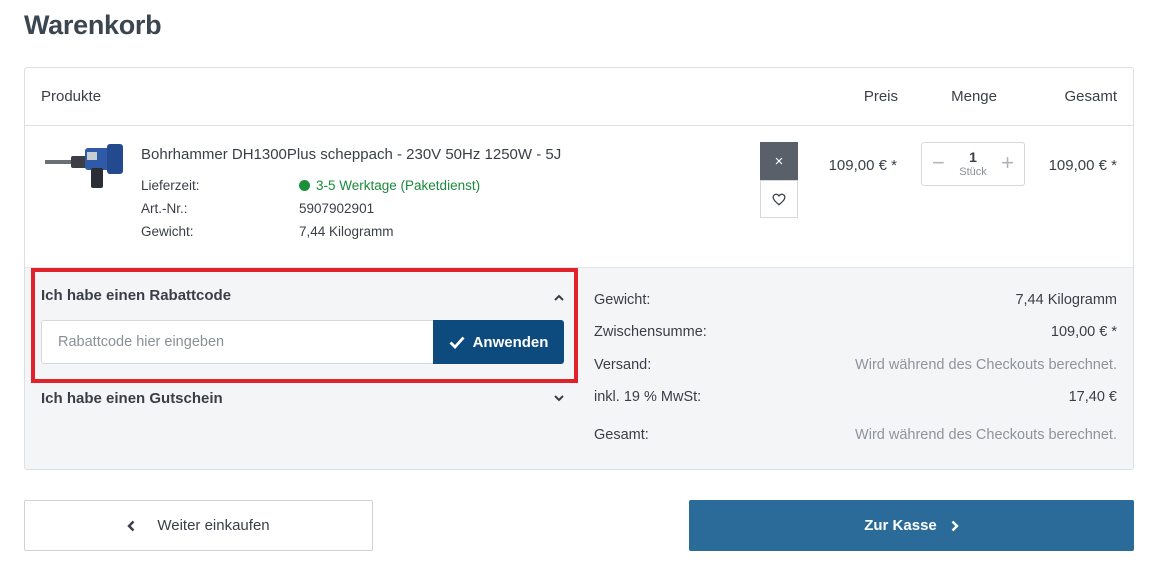 The image size is (1156, 572). Describe the element at coordinates (136, 295) in the screenshot. I see `coupon-accordion-title: Ich habe einen Rabattcode` at that location.